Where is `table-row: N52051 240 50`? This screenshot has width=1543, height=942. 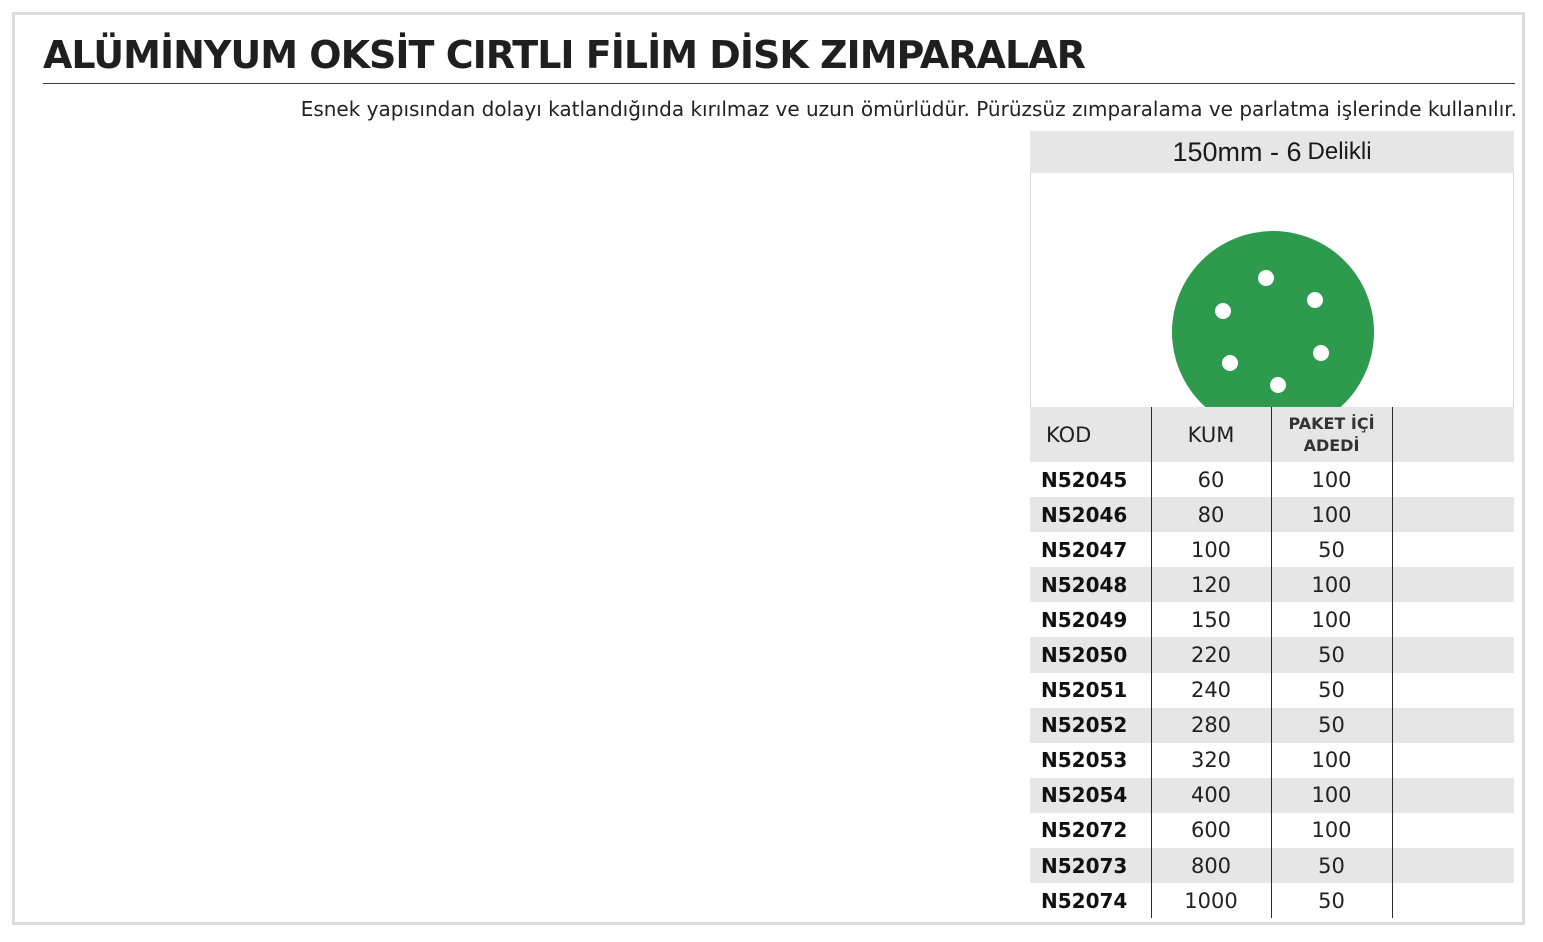
table-row: N52051 240 50 is located at coordinates (1272, 690).